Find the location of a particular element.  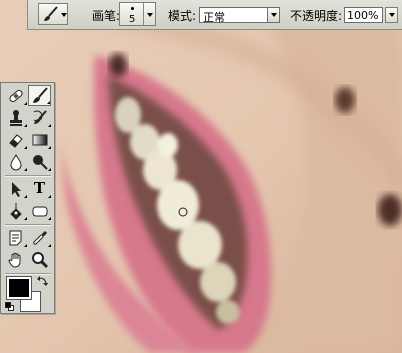

drop-icon is located at coordinates (15, 161).